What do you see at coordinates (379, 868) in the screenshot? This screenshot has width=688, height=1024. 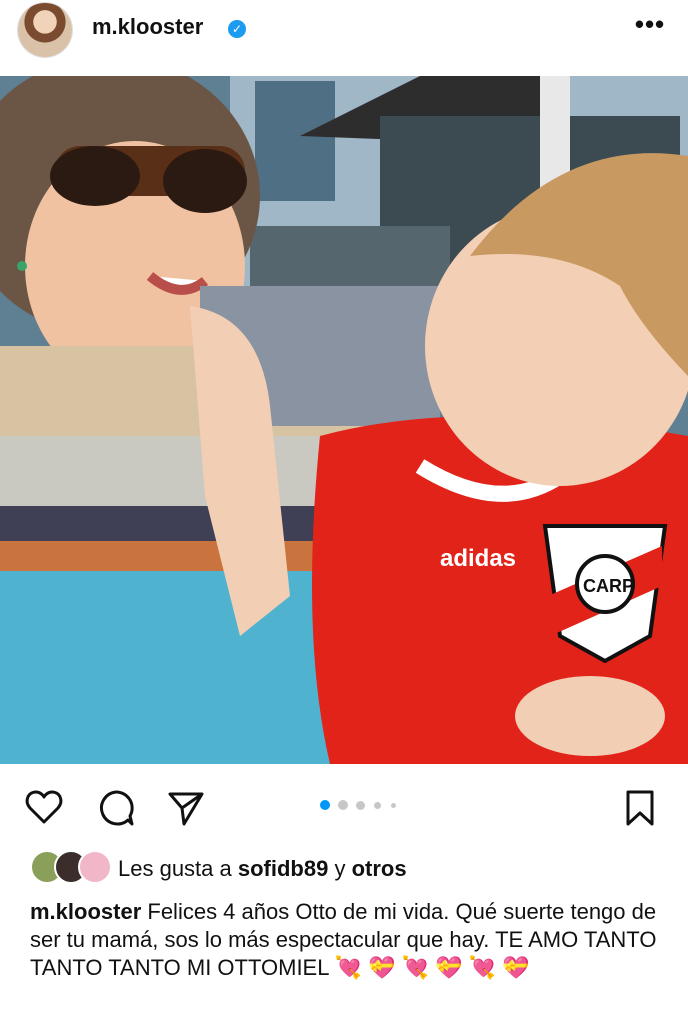 I see `likes-others-link: otros` at bounding box center [379, 868].